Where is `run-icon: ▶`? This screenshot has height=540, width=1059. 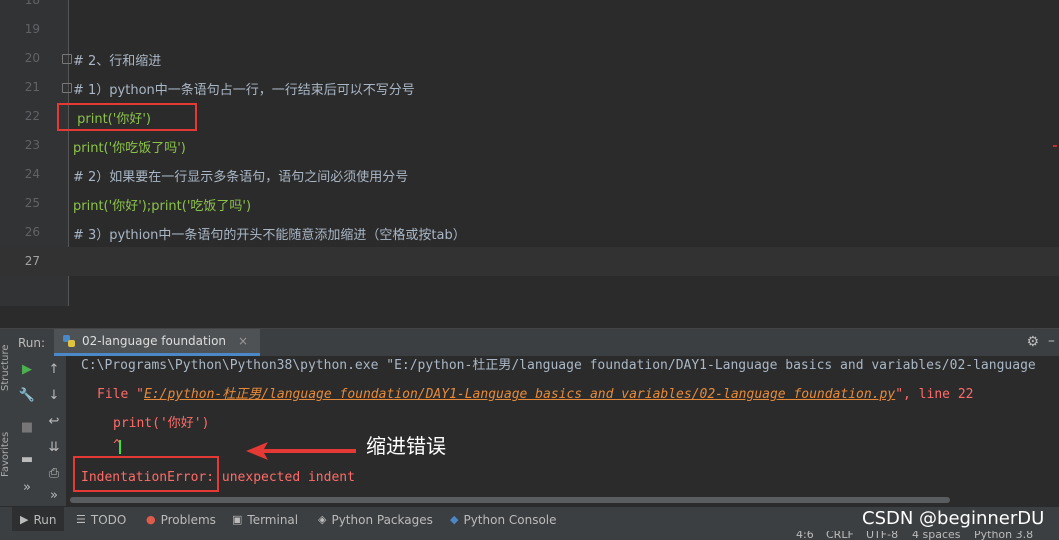
run-icon: ▶ is located at coordinates (24, 519).